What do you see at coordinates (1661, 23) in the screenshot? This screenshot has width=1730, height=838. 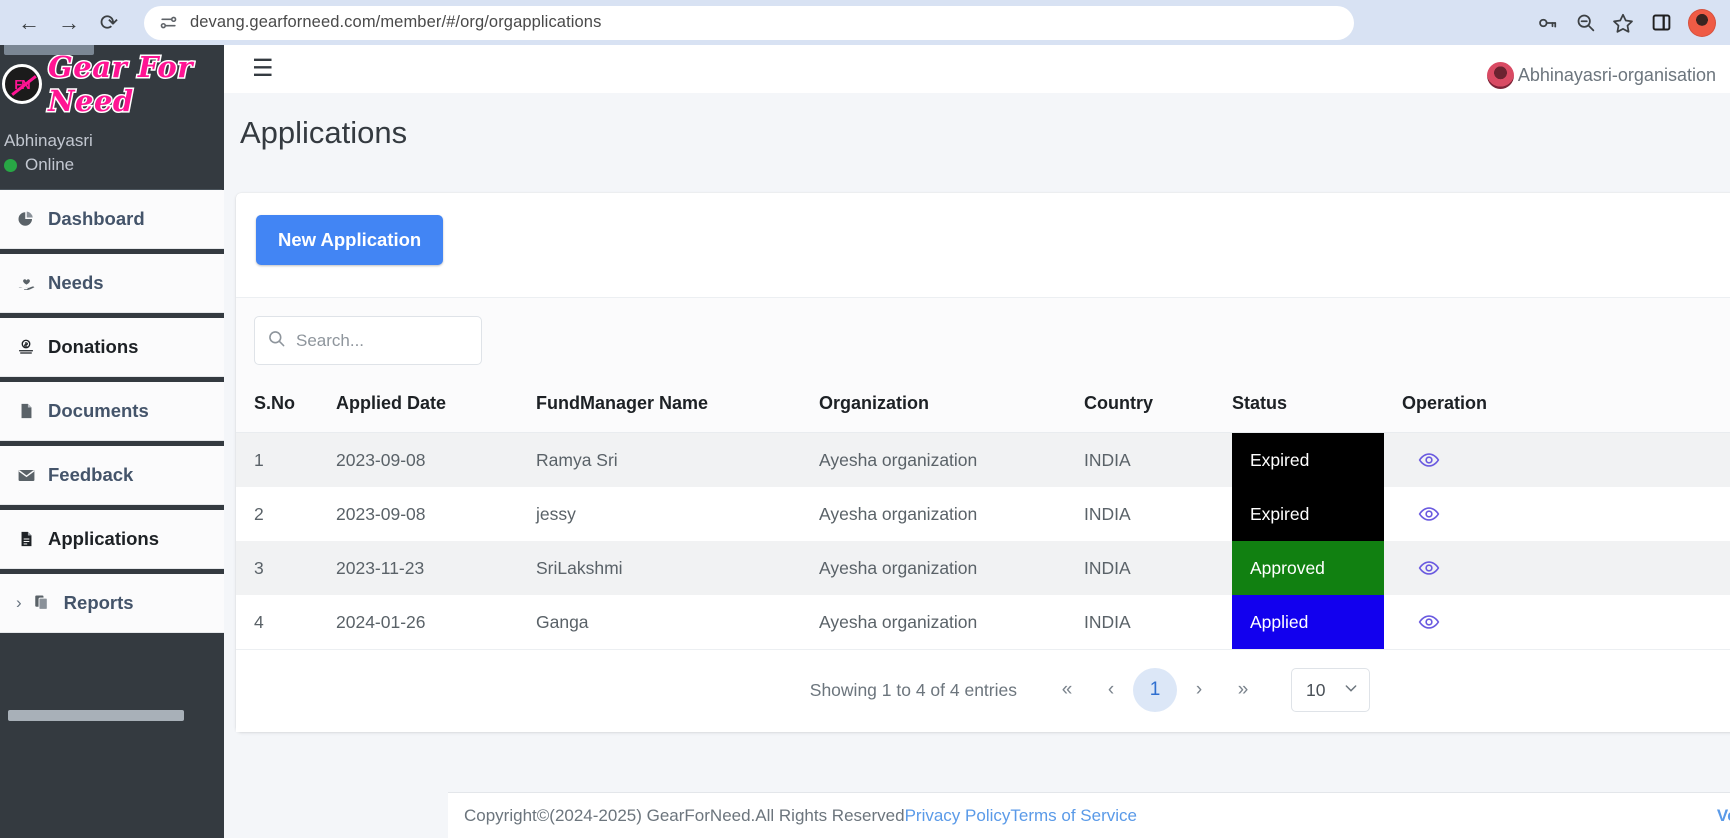 I see `side-panel-icon` at bounding box center [1661, 23].